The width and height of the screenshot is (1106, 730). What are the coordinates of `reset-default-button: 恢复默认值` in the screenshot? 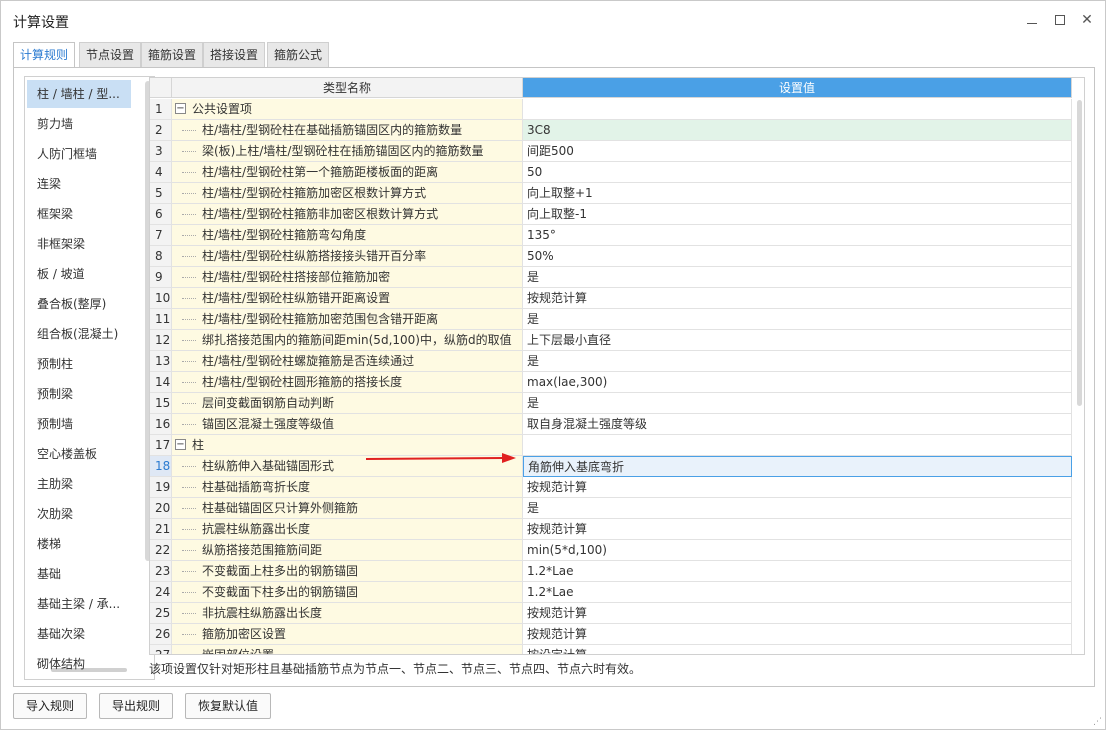 It's located at (228, 706).